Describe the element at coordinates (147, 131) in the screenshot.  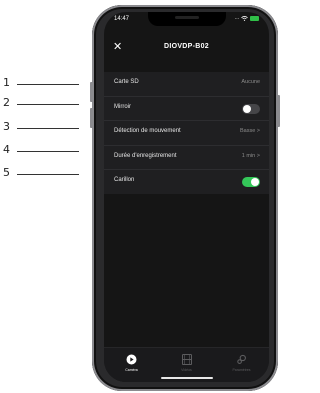
I see `setting-label: Détection de mouvement` at that location.